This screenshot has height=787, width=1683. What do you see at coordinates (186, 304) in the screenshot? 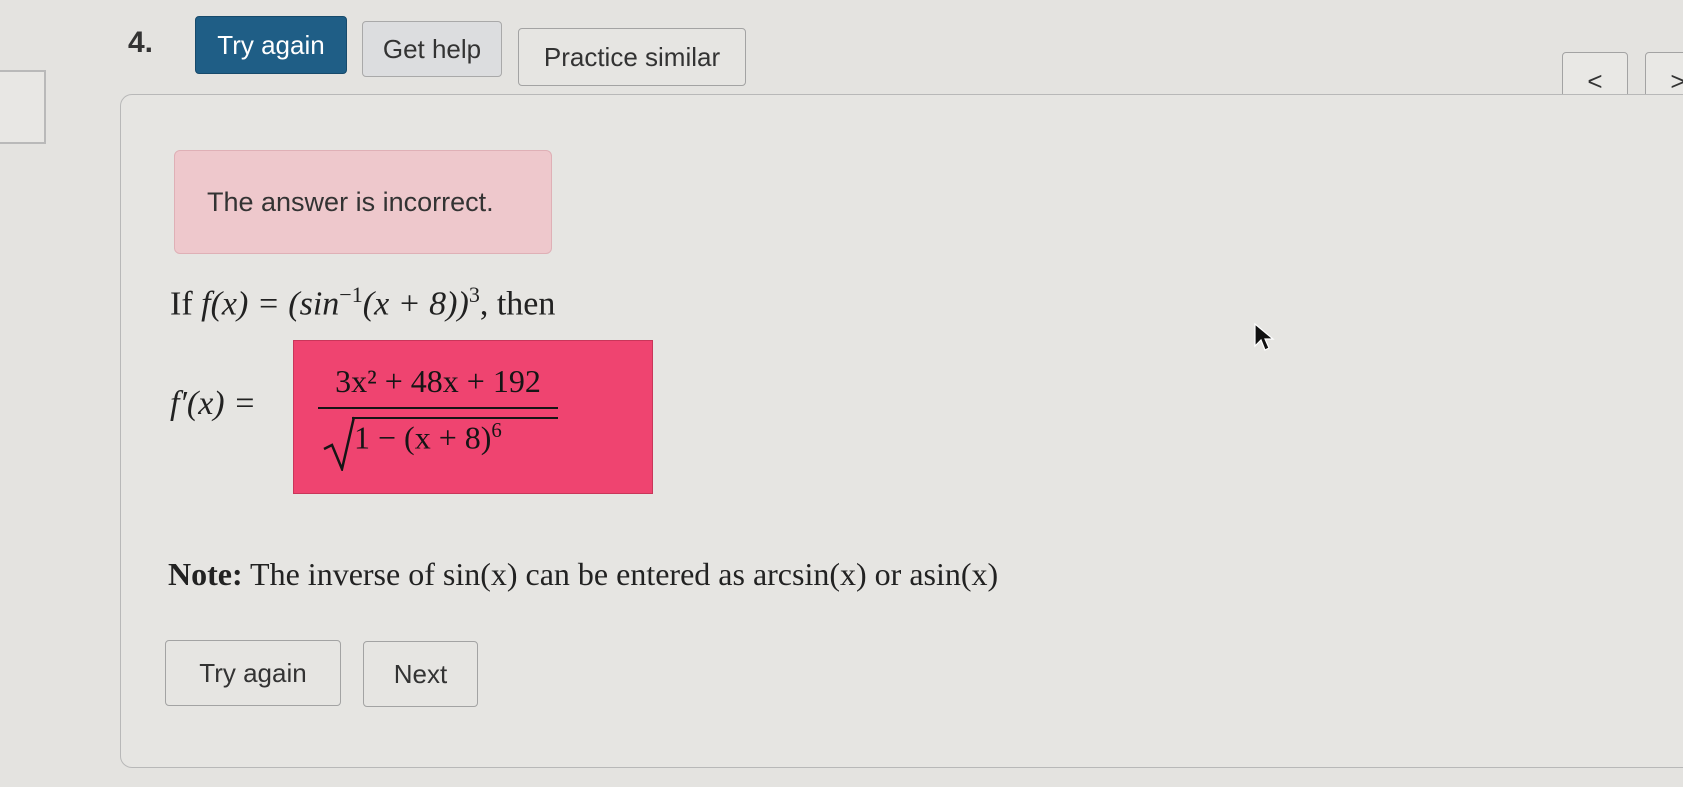
I see `problem-prefix: If` at bounding box center [186, 304].